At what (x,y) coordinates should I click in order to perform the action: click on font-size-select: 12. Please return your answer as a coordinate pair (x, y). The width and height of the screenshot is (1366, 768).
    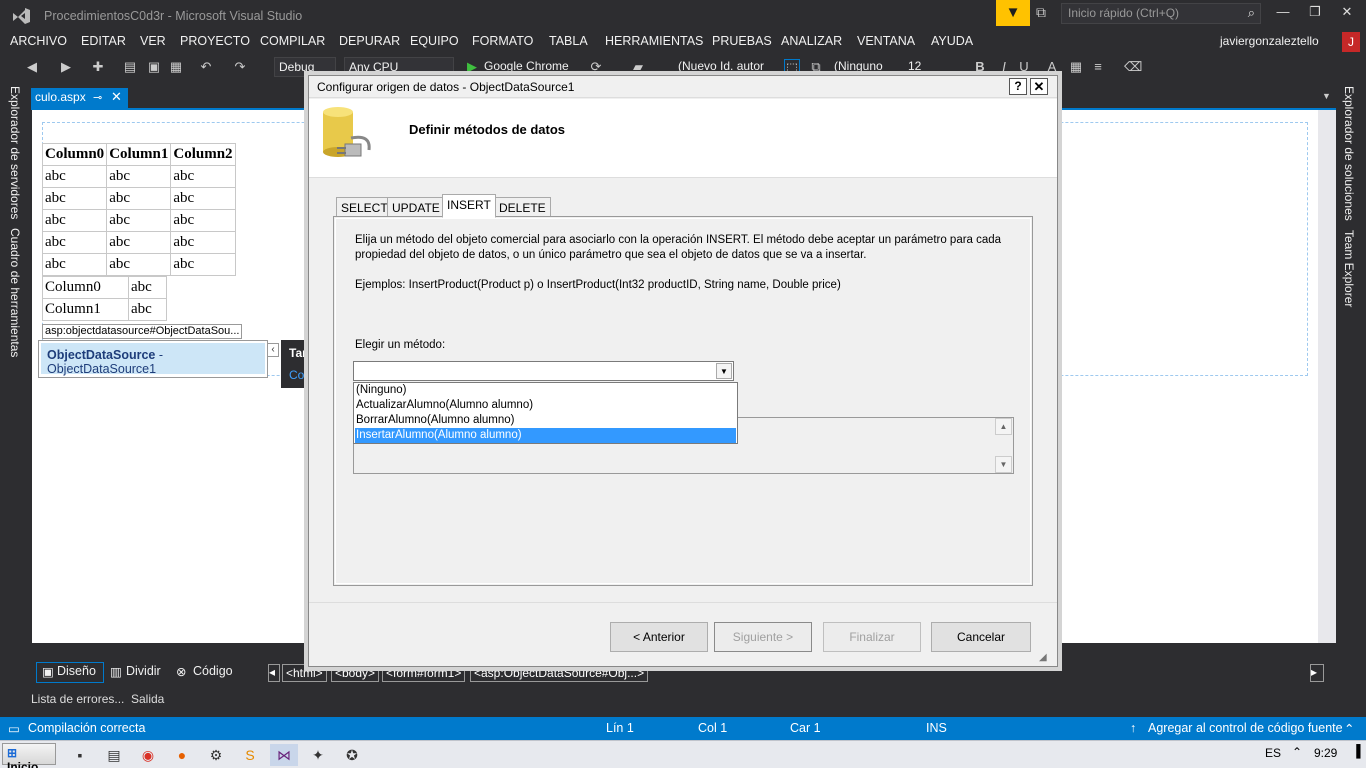
    Looking at the image, I should click on (934, 67).